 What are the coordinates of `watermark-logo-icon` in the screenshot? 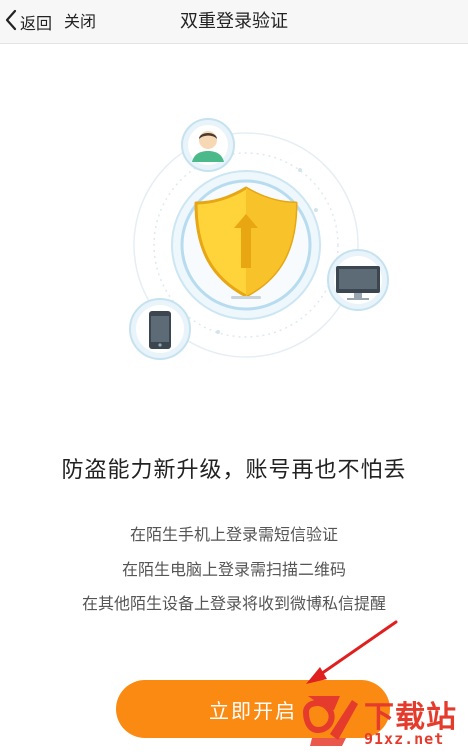 It's located at (330, 721).